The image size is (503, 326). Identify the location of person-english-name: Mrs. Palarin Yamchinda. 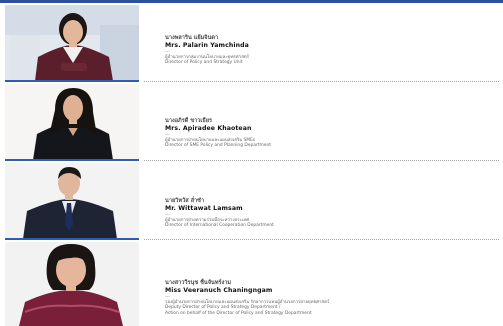
(207, 45).